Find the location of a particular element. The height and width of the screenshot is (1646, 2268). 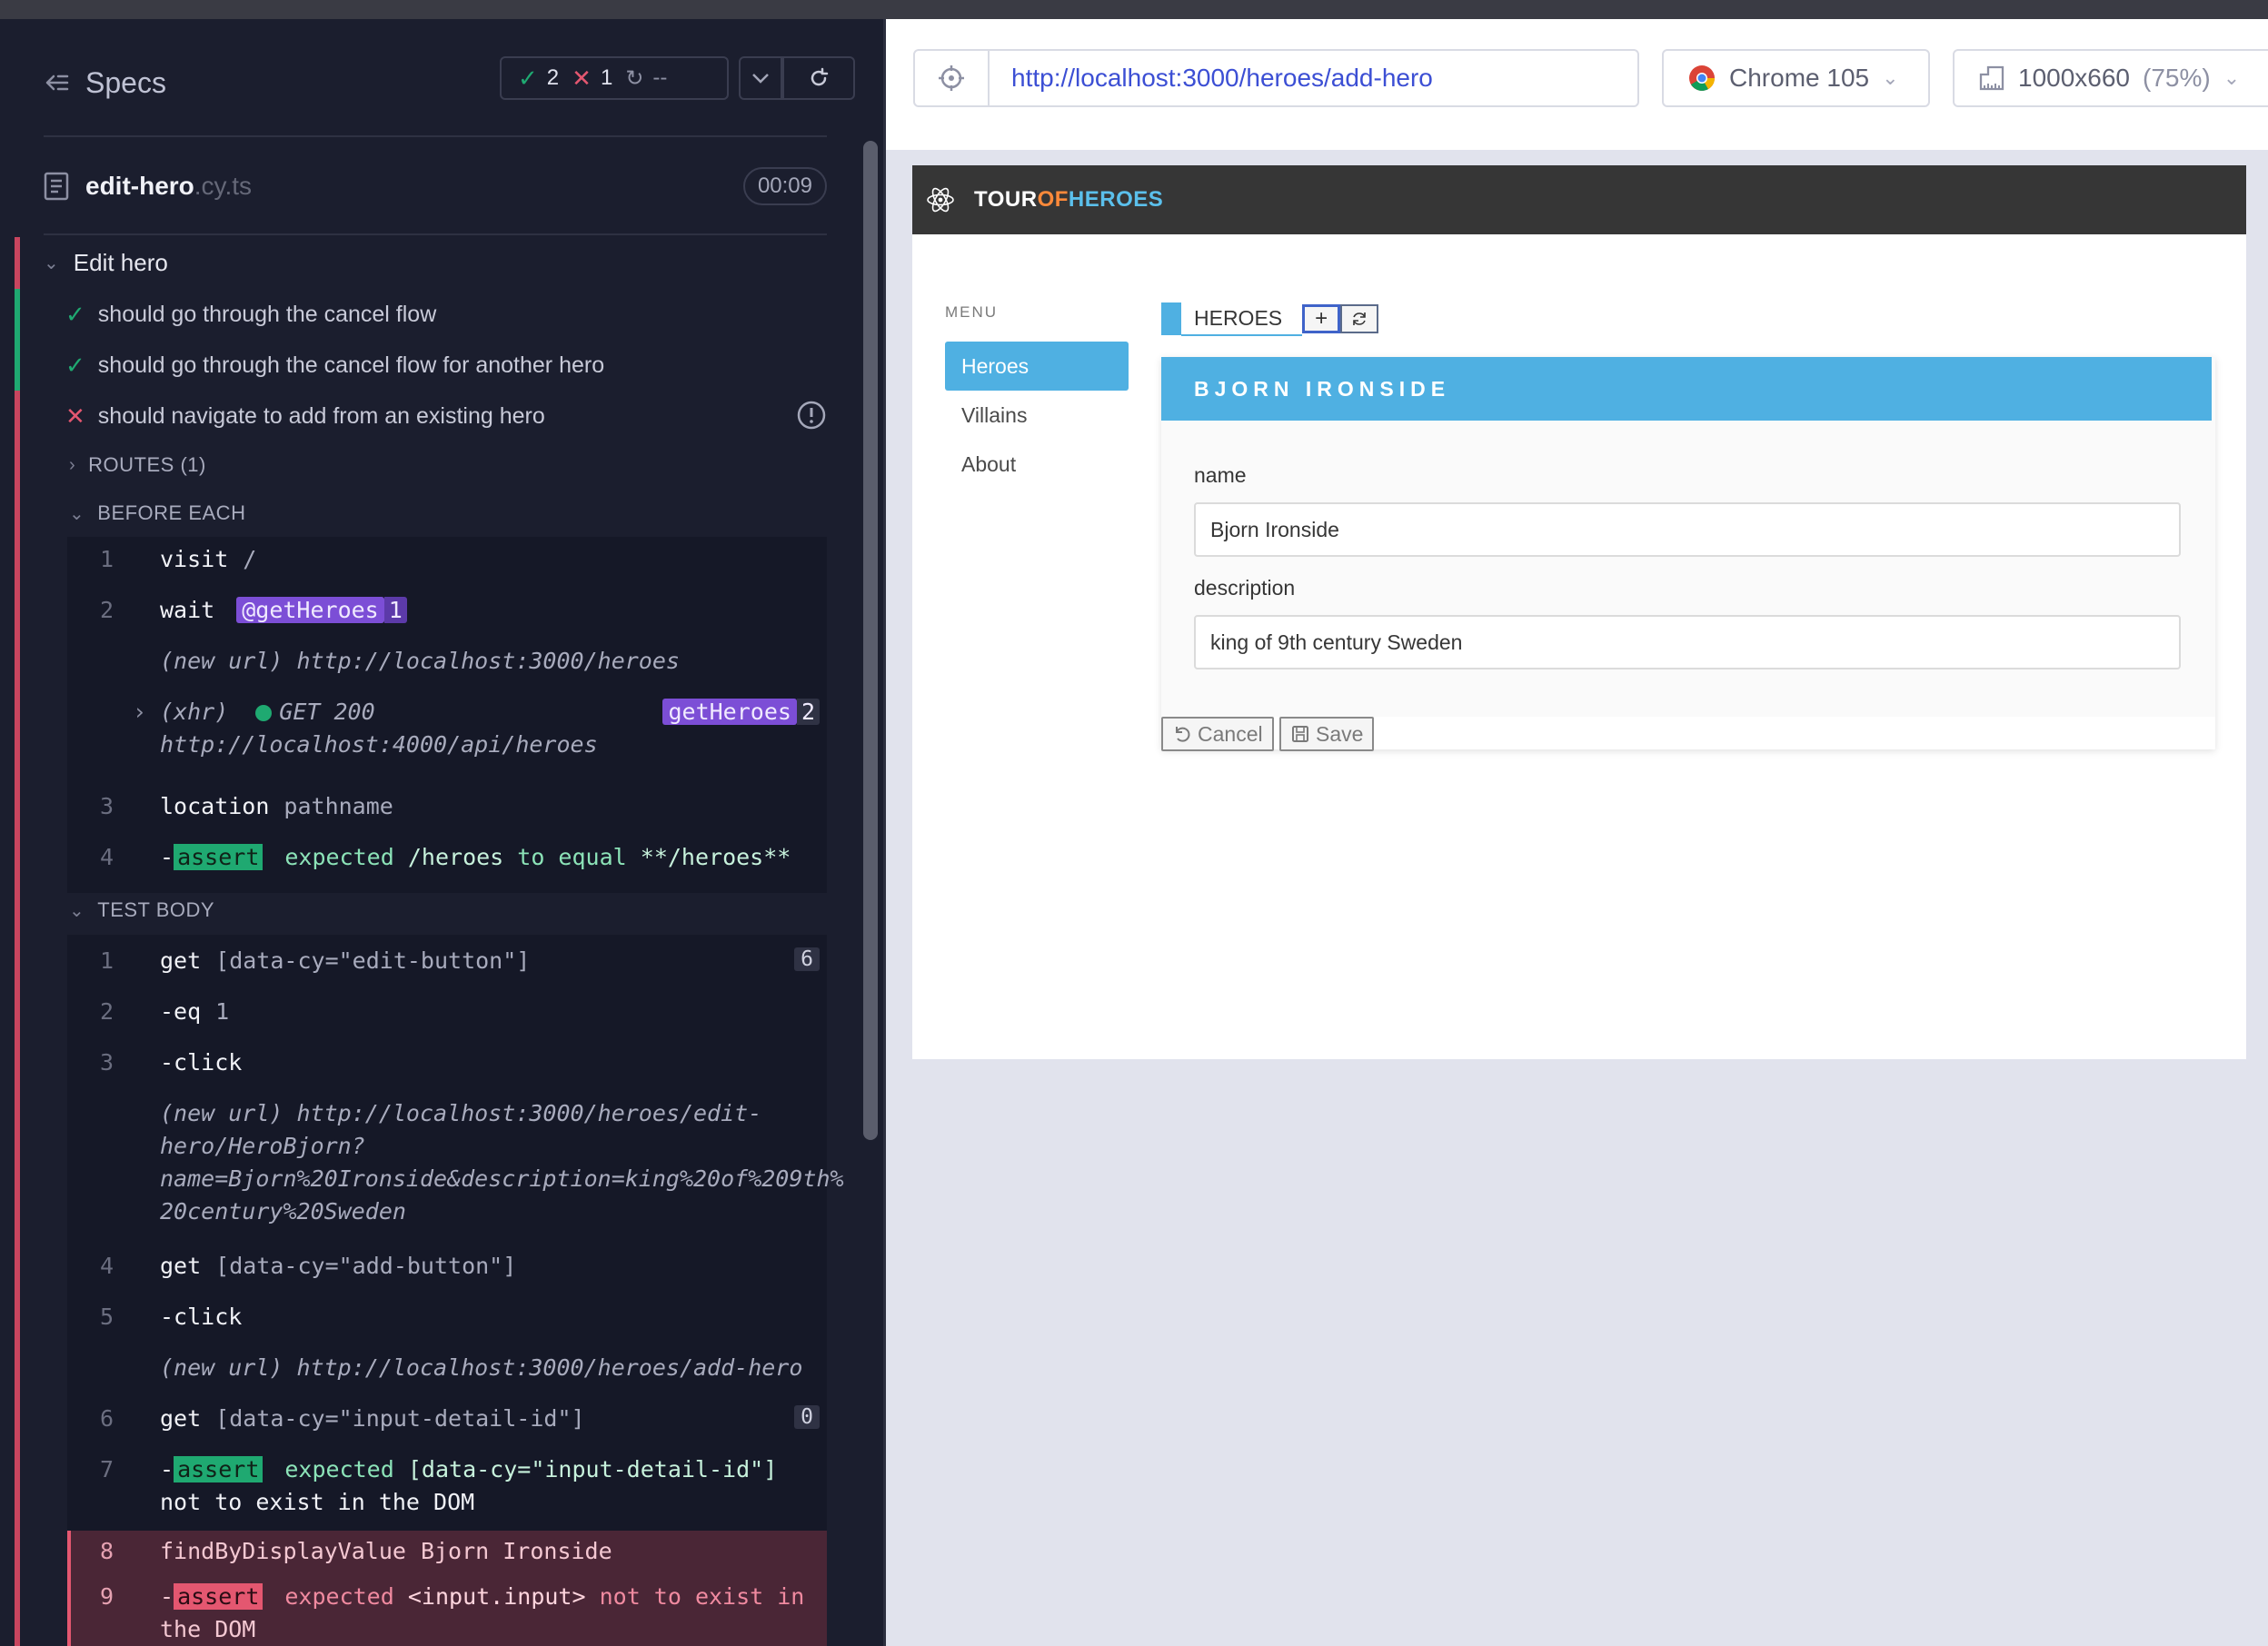

routes-section: › ROUTES (1) is located at coordinates (137, 465).